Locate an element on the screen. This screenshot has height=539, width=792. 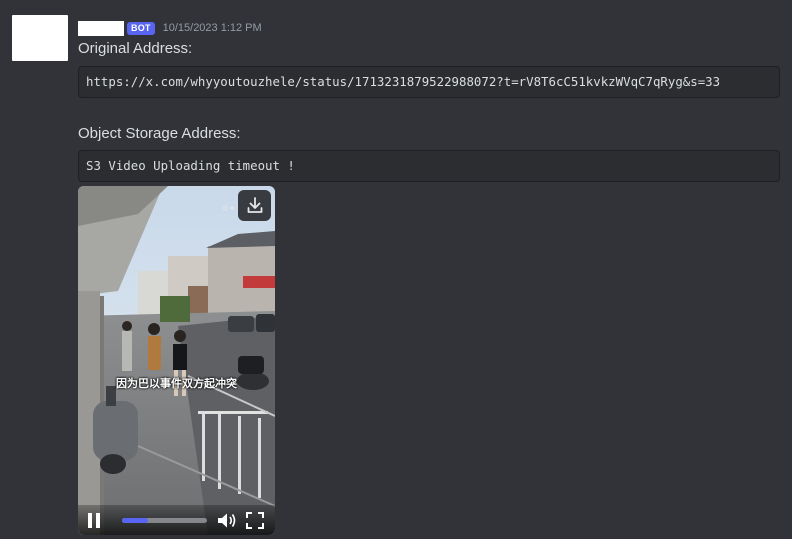
progress-fill is located at coordinates (135, 520).